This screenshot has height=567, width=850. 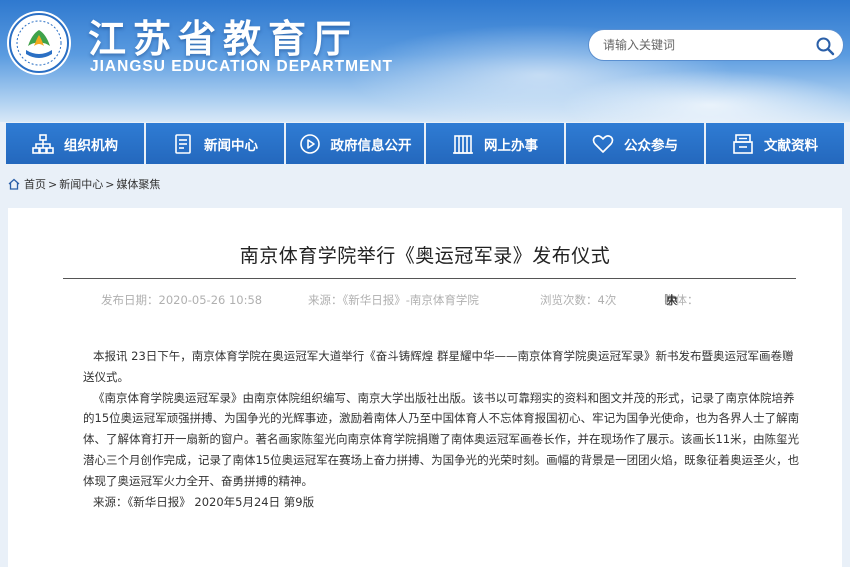 I want to click on nav-label: 新闻中心, so click(x=231, y=145).